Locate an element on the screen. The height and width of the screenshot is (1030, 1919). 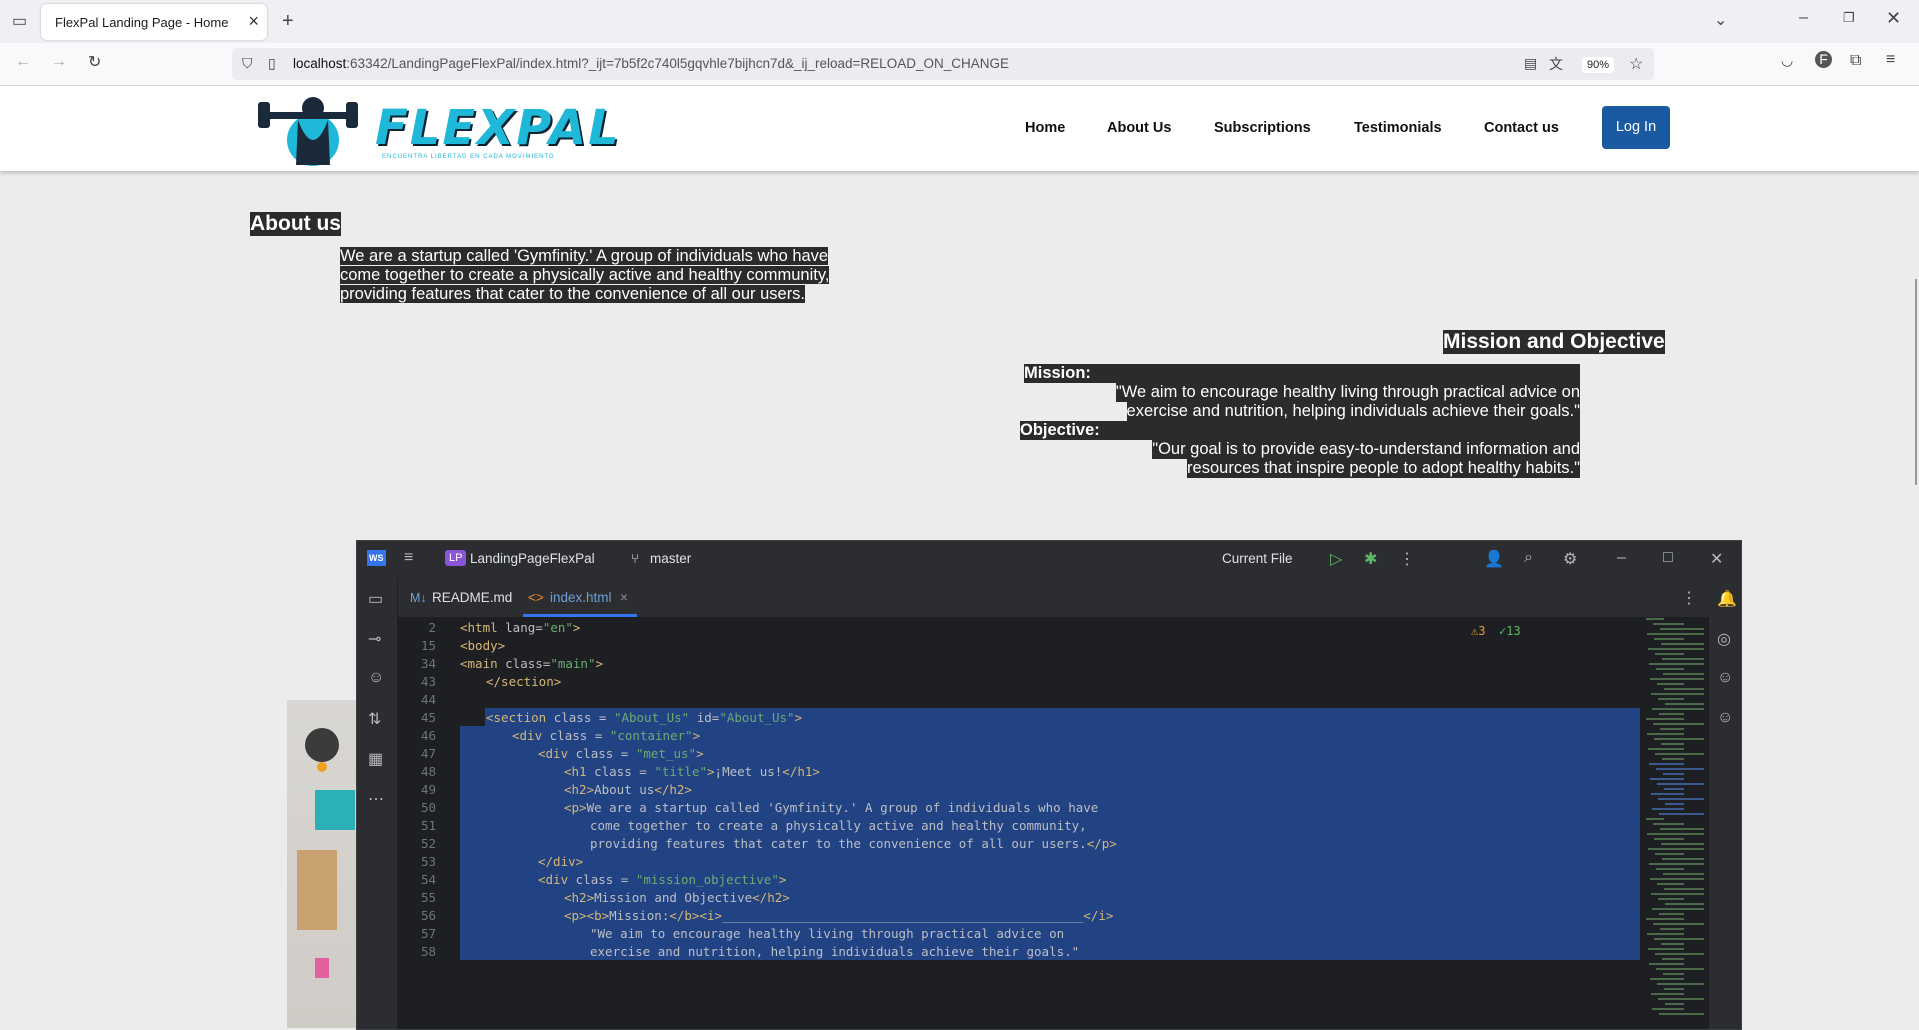
zoom-level: 90% is located at coordinates (1598, 65).